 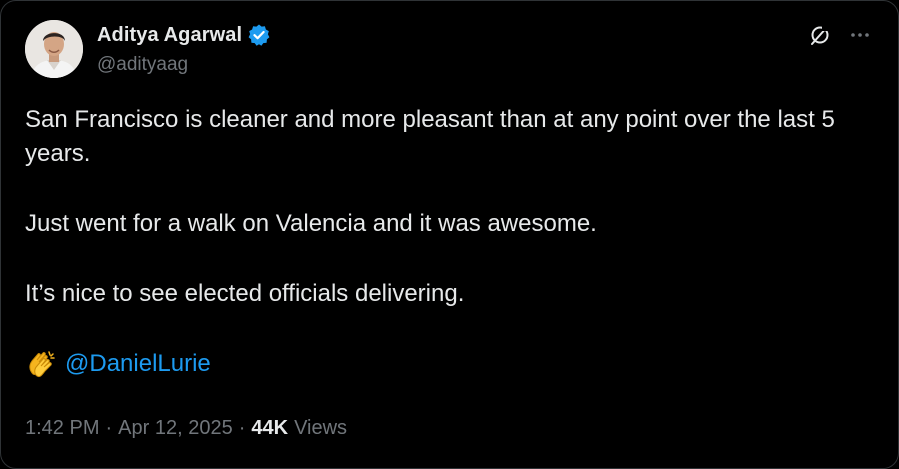 I want to click on tweet-time: 1:42 PM, so click(x=62, y=428).